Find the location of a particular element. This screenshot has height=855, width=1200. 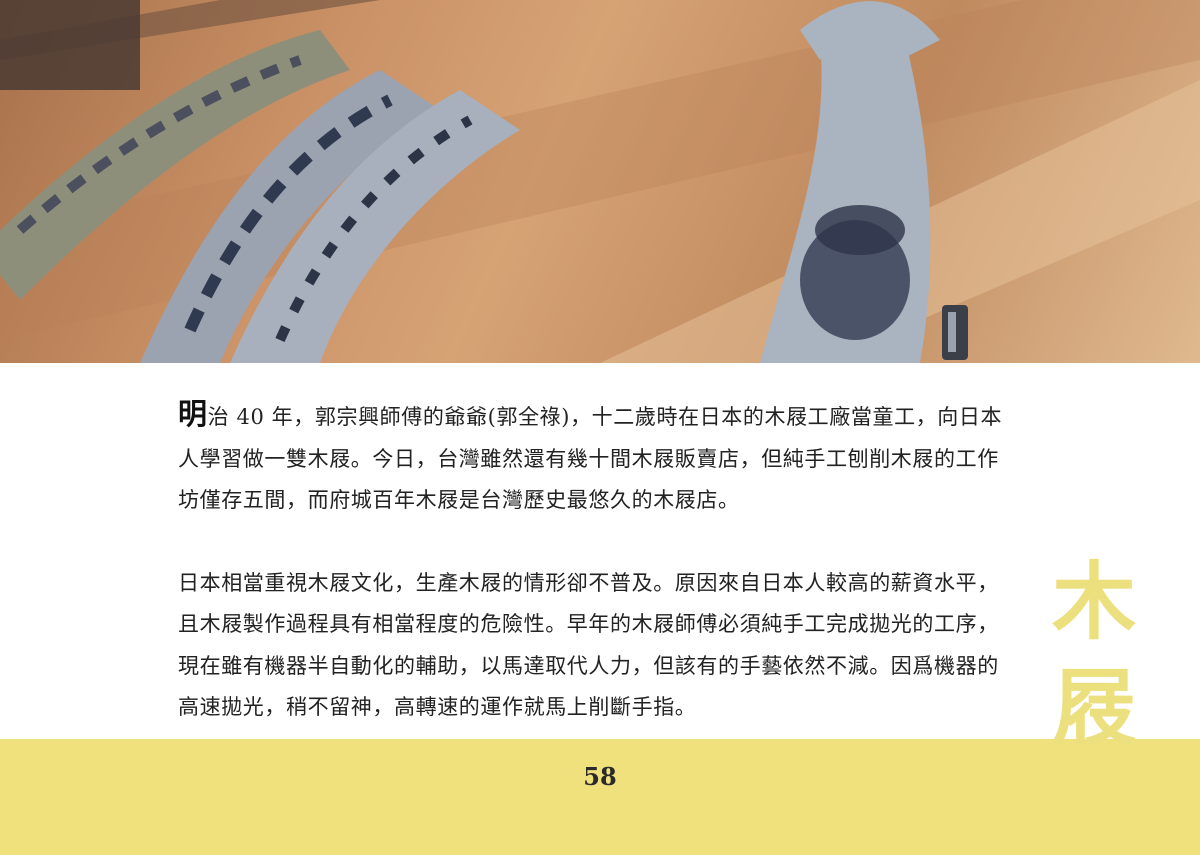

drop-cap: 明 is located at coordinates (193, 414).